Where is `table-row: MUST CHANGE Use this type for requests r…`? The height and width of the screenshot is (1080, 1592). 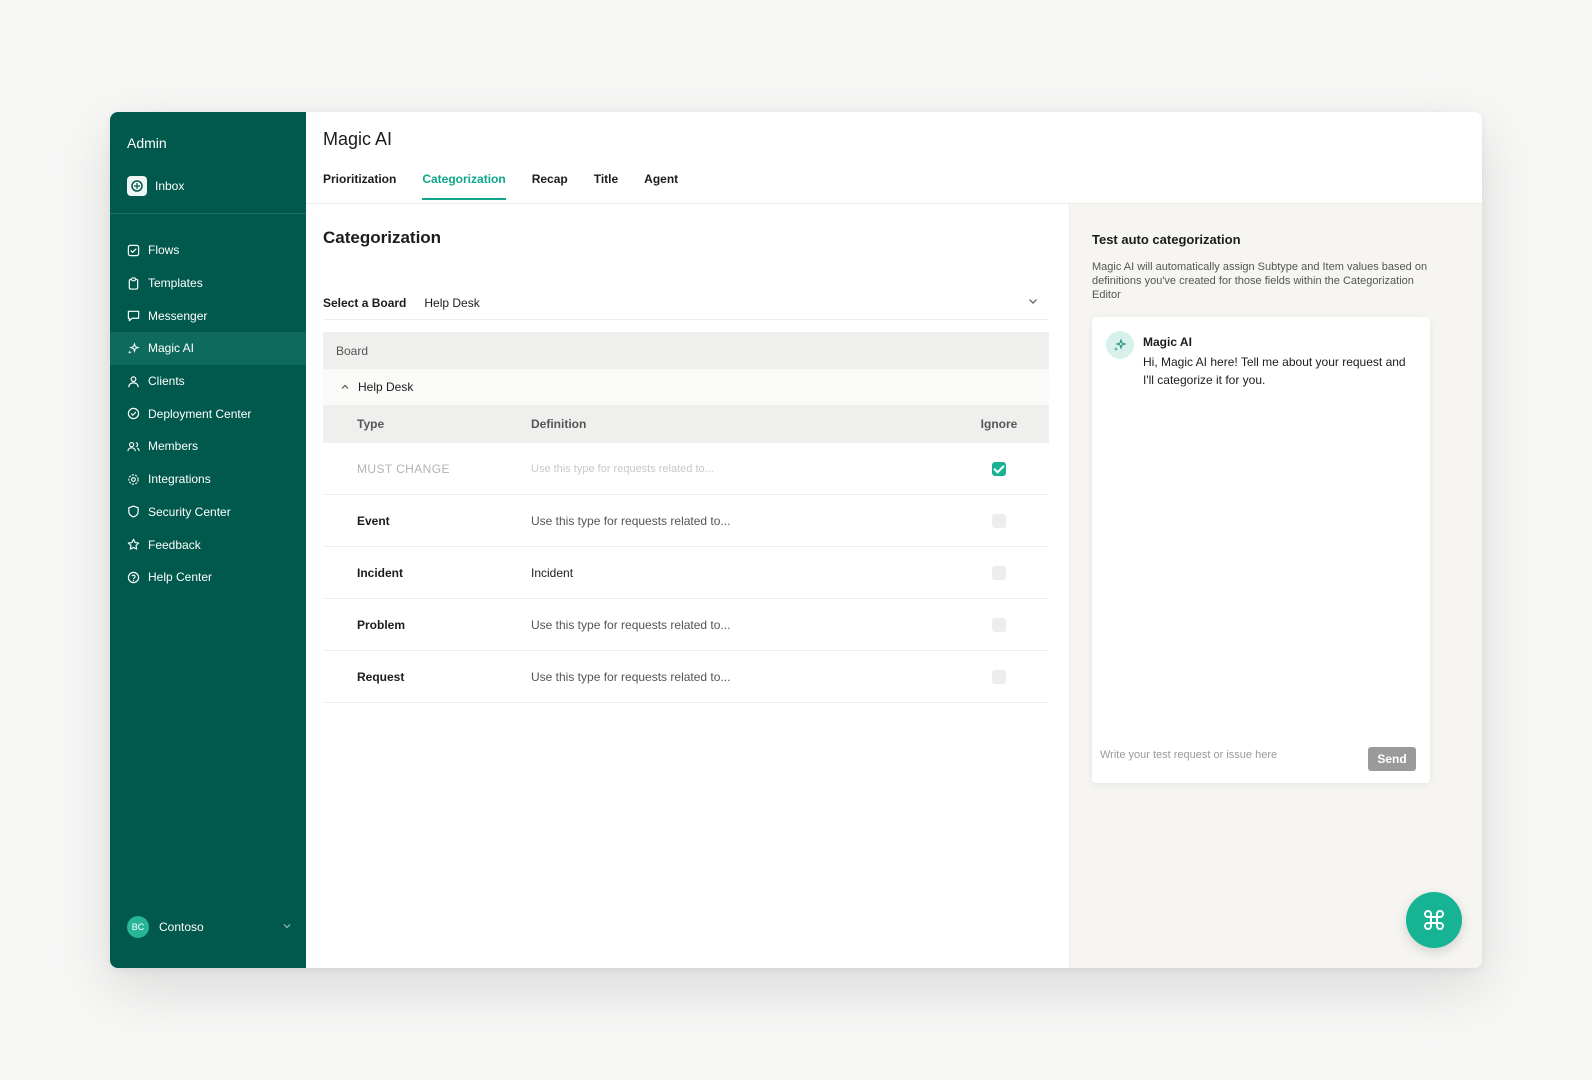 table-row: MUST CHANGE Use this type for requests r… is located at coordinates (686, 469).